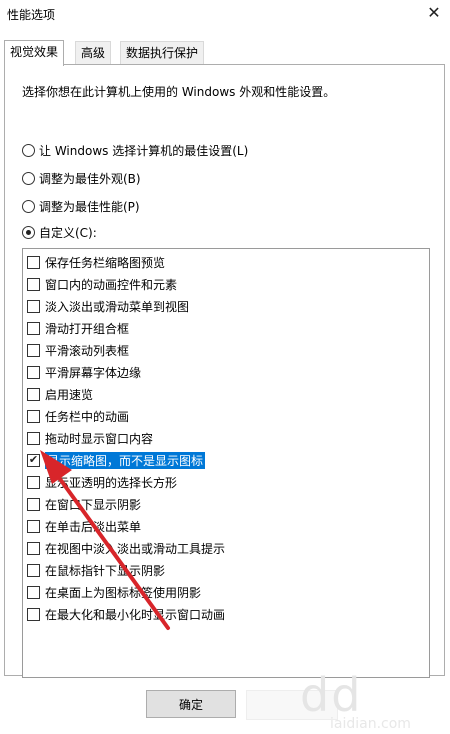 The image size is (450, 734). Describe the element at coordinates (87, 328) in the screenshot. I see `item-label: 滑动打开组合框` at that location.